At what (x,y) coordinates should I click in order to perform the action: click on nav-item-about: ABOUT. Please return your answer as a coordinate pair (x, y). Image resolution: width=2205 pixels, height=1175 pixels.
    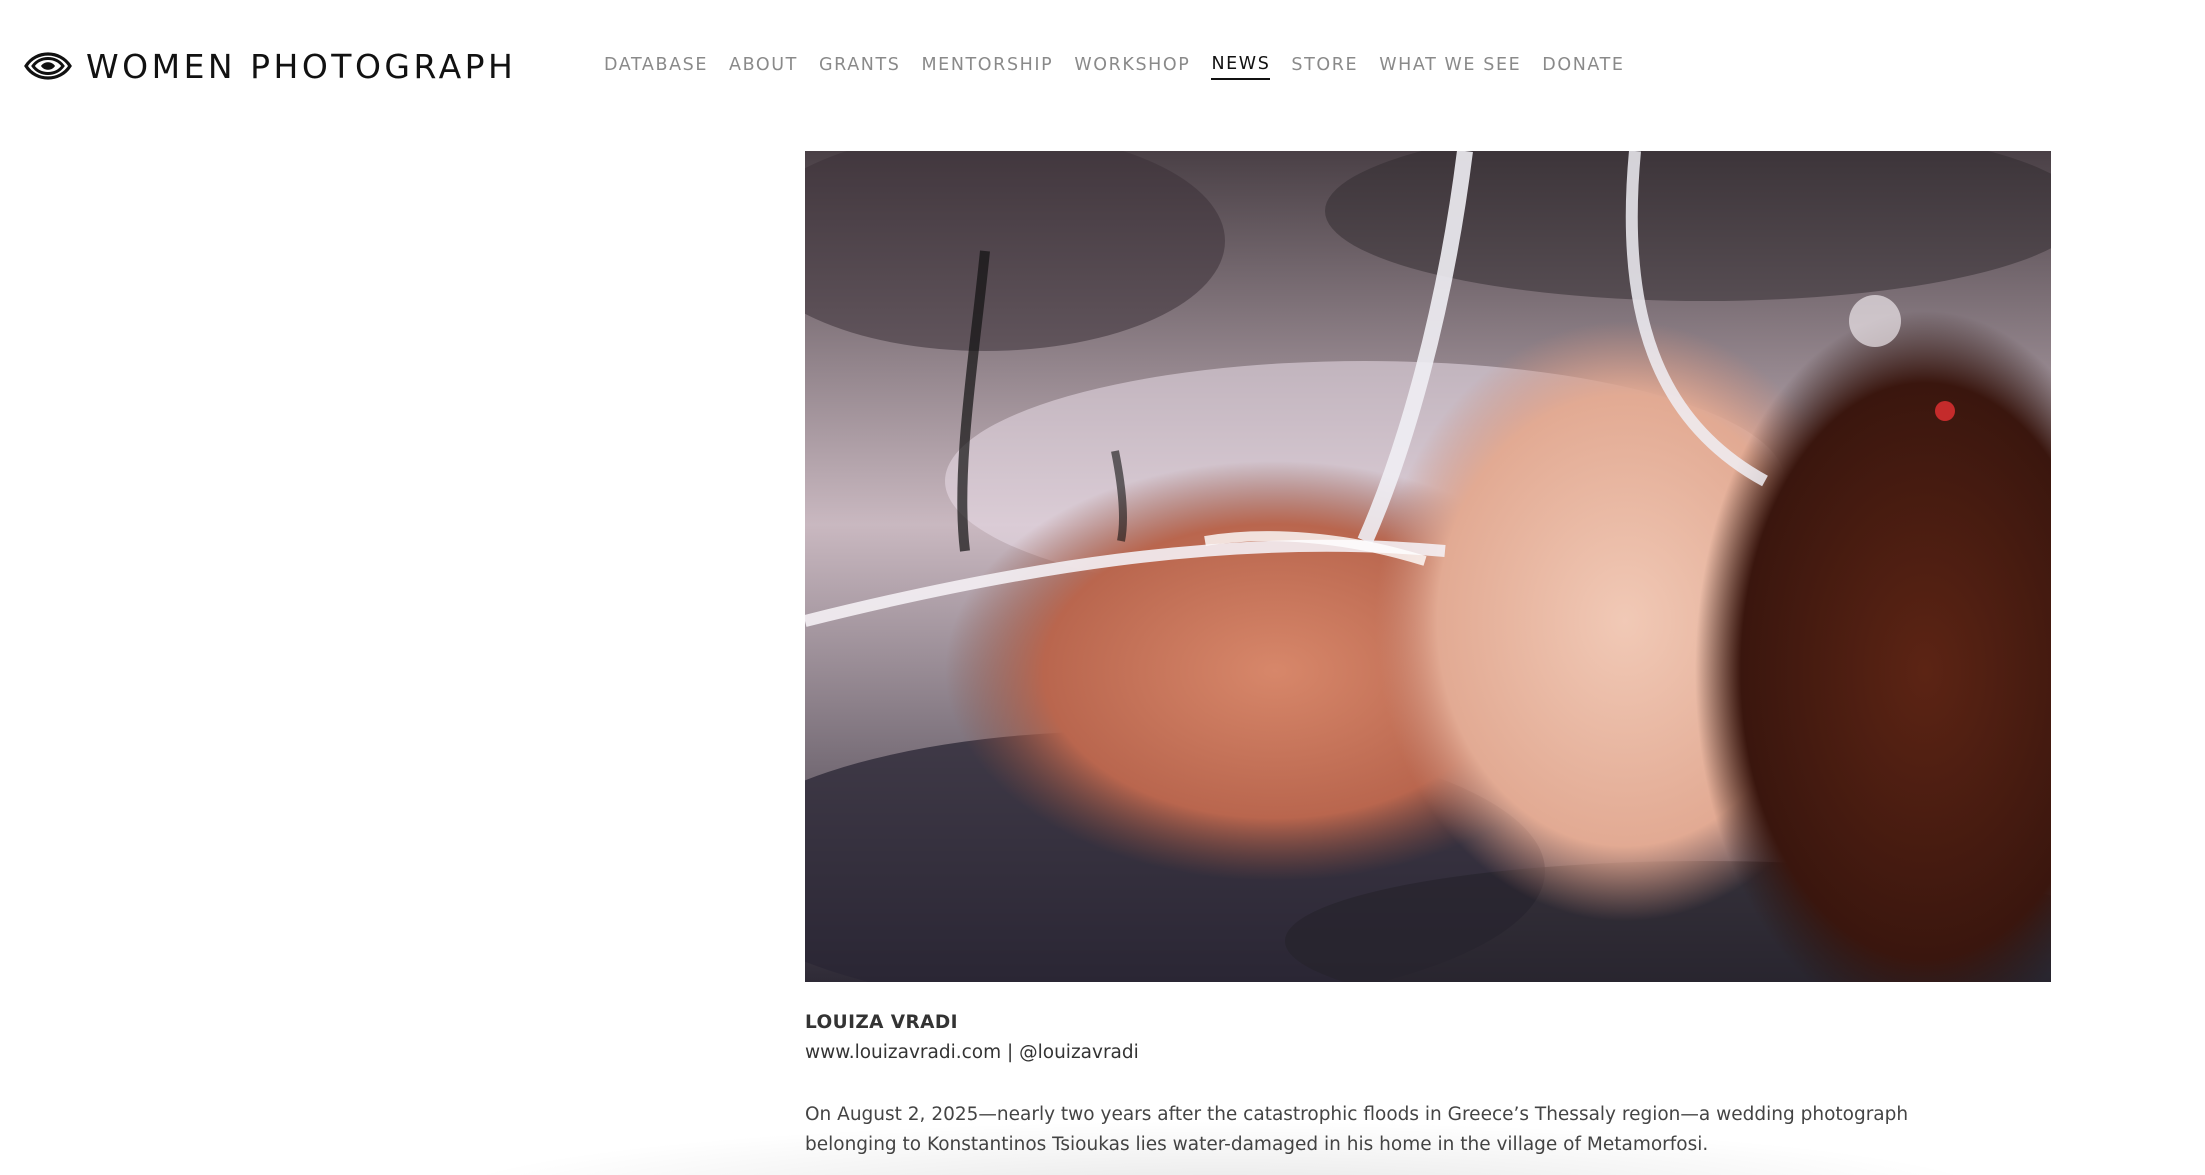
    Looking at the image, I should click on (763, 67).